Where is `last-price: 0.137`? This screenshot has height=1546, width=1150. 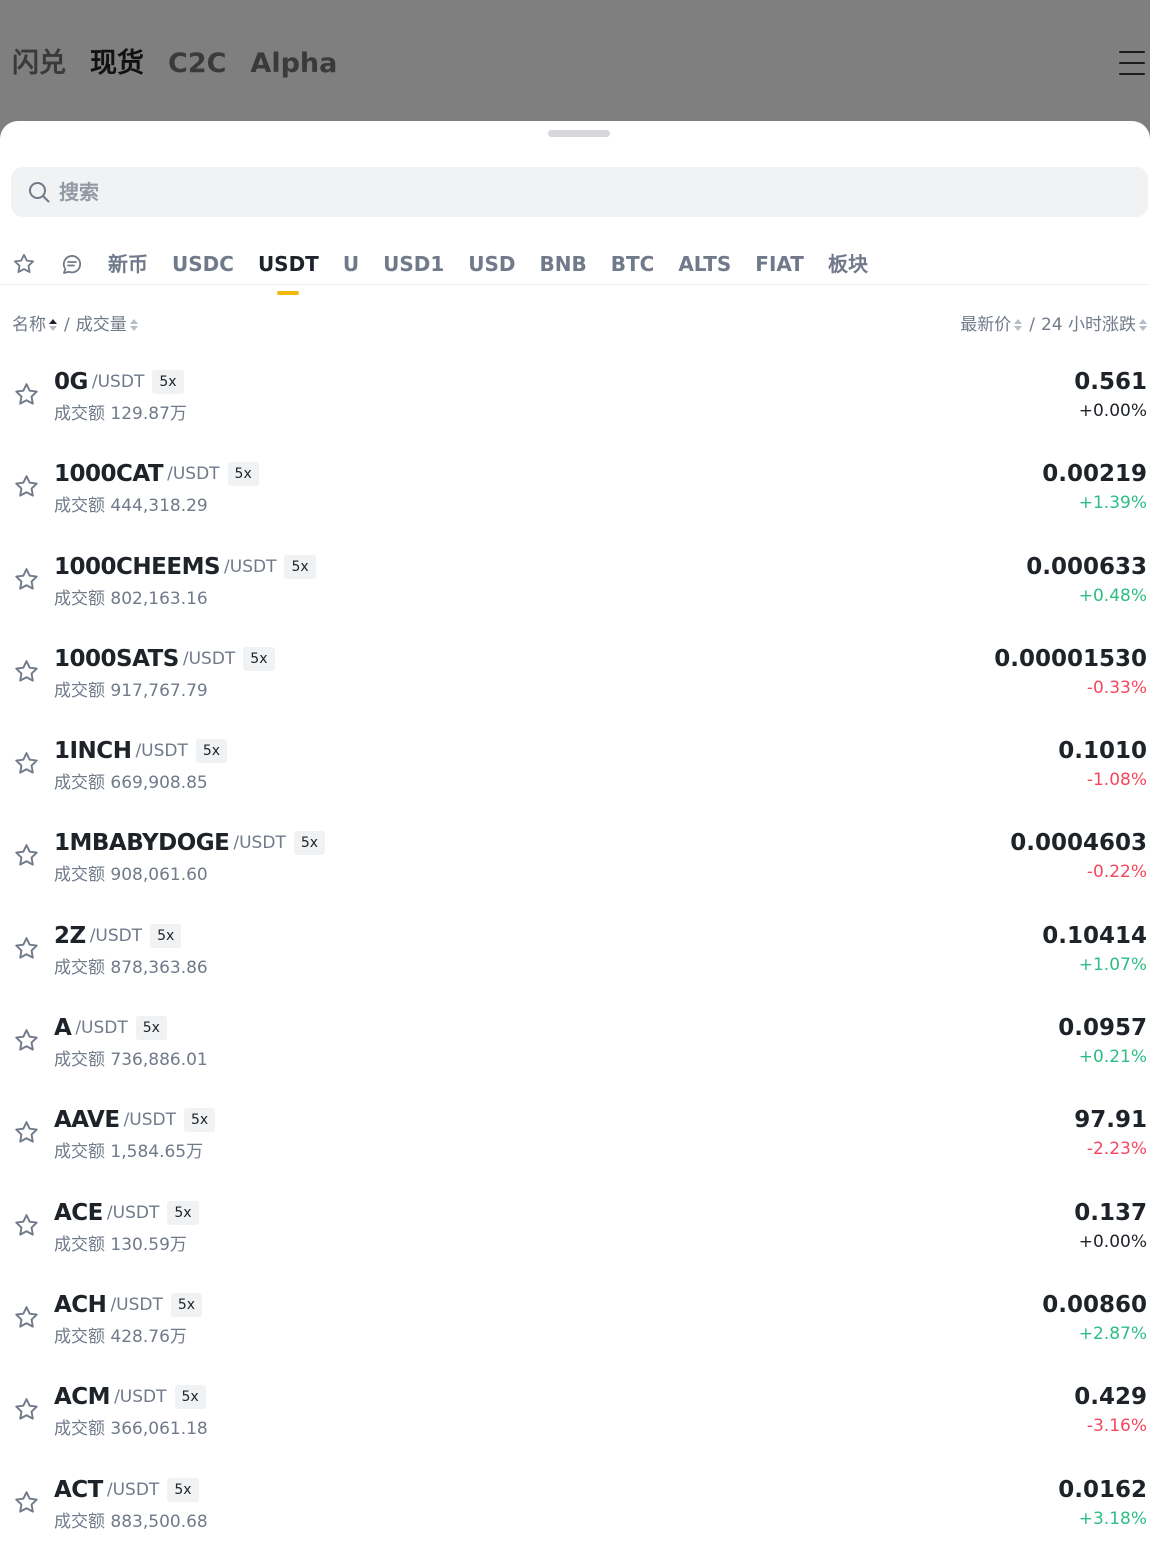 last-price: 0.137 is located at coordinates (1110, 1212).